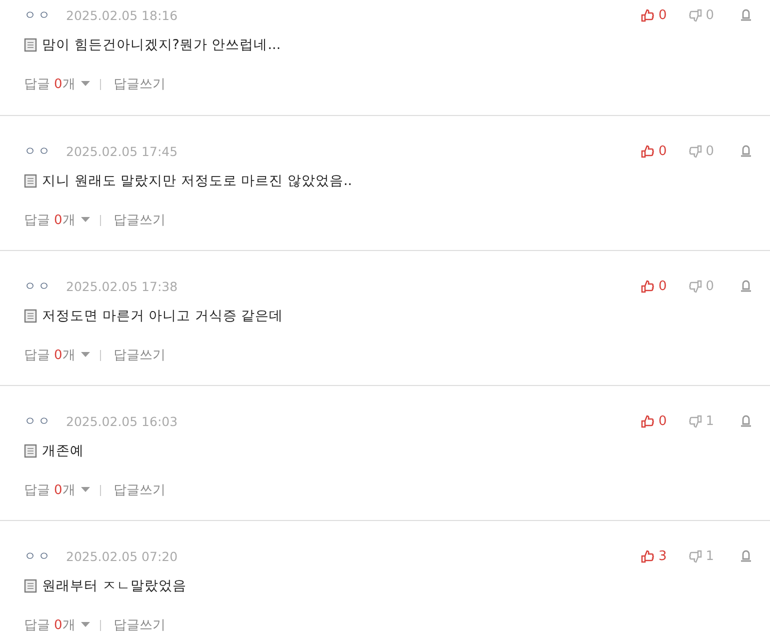 This screenshot has height=640, width=770. What do you see at coordinates (122, 151) in the screenshot?
I see `comment-date: 2025.02.05 17:45` at bounding box center [122, 151].